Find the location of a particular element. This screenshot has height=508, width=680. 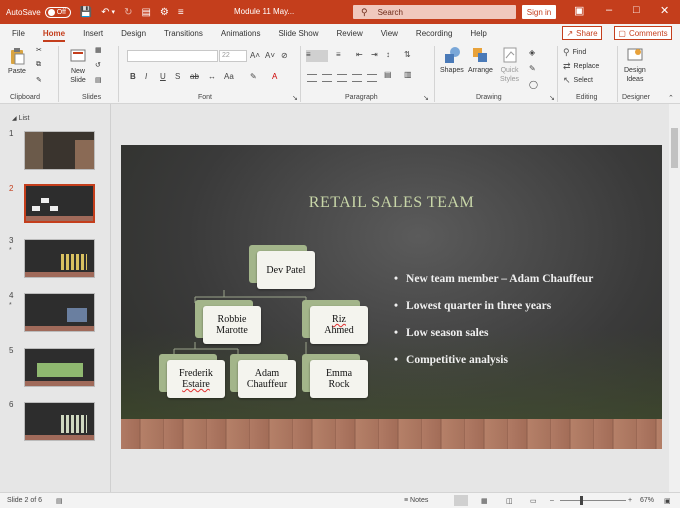

character-spacing-icon: ↔ is located at coordinates (212, 76).